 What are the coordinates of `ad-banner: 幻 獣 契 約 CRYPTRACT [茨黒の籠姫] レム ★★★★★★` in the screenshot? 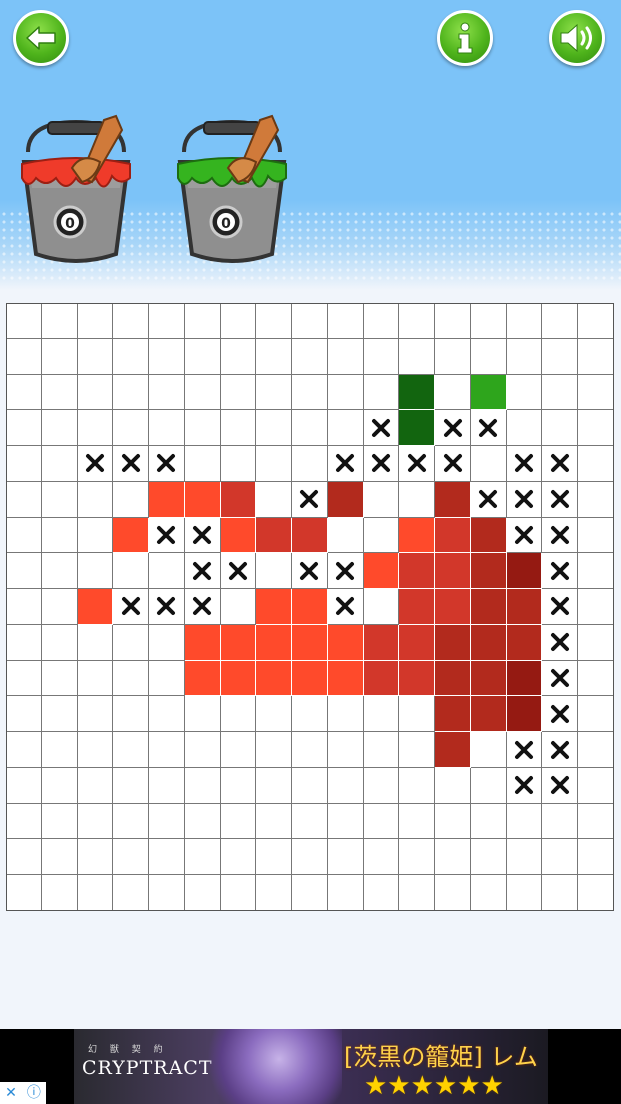 It's located at (310, 1066).